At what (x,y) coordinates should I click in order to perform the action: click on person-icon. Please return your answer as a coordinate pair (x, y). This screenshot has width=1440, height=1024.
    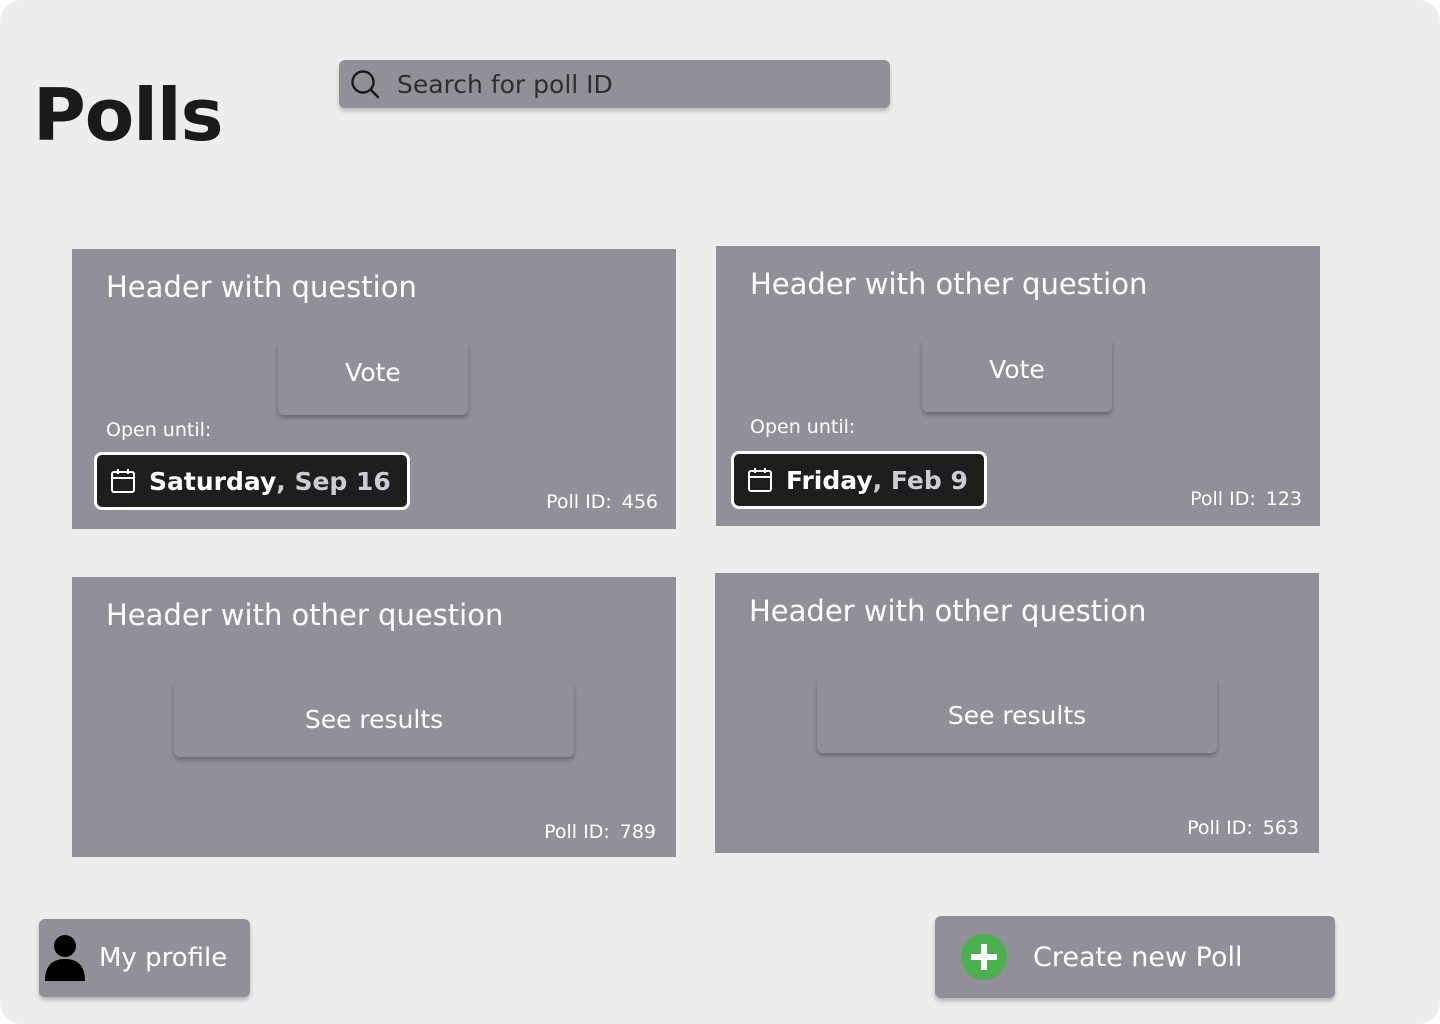
    Looking at the image, I should click on (65, 958).